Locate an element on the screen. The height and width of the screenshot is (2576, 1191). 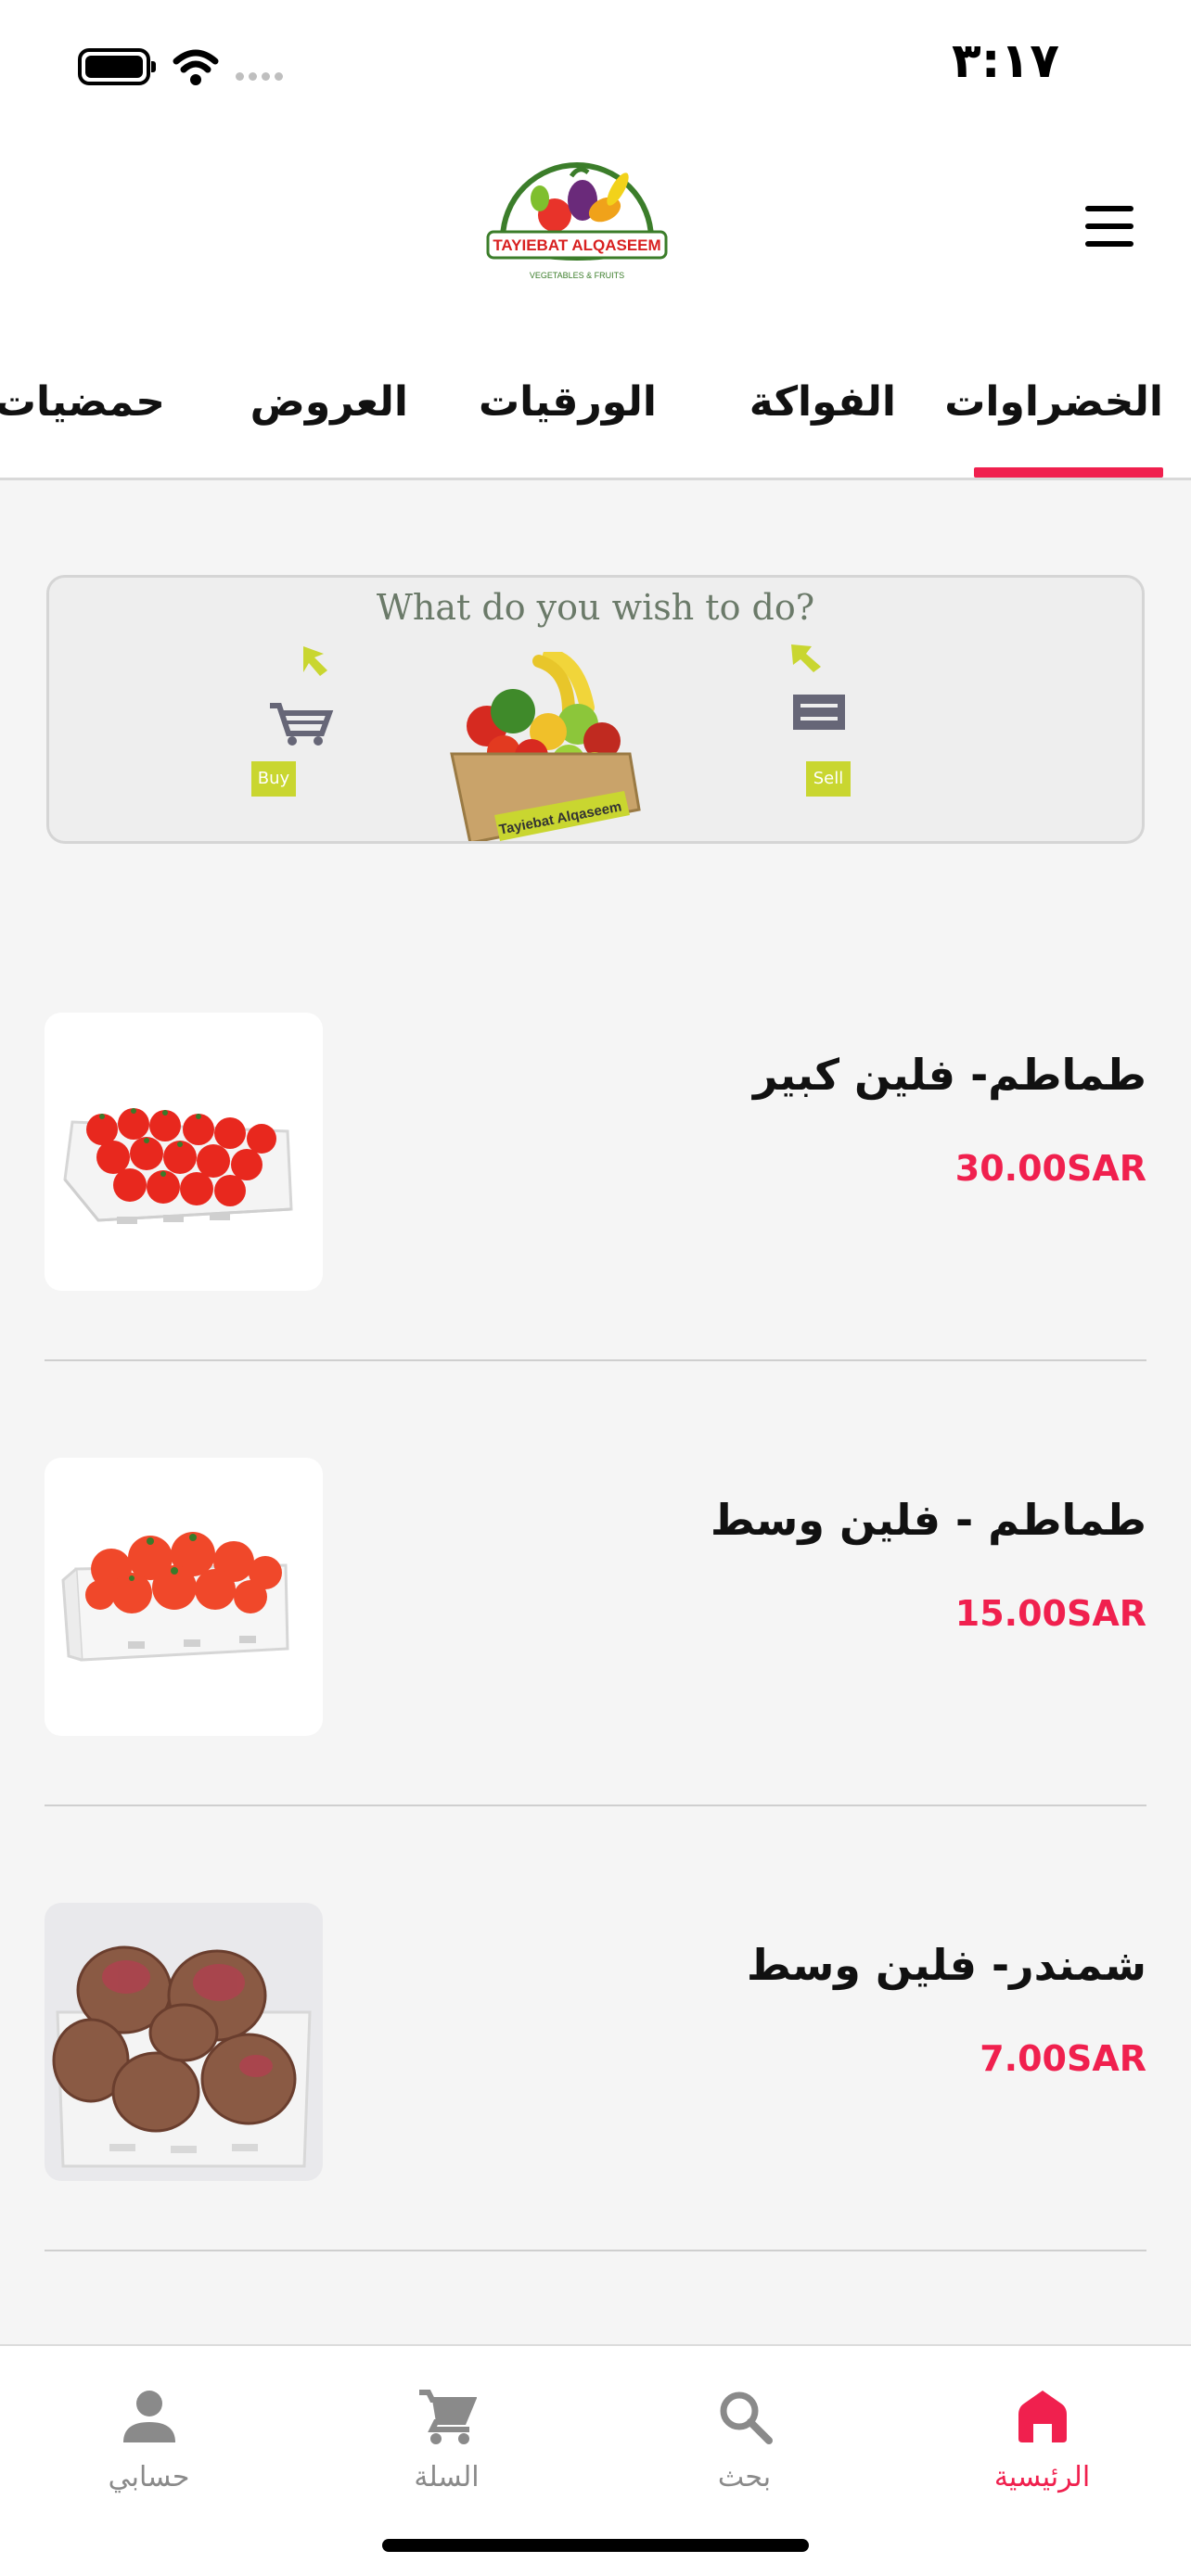
nav-home-label: الرئيسية is located at coordinates (1042, 2477).